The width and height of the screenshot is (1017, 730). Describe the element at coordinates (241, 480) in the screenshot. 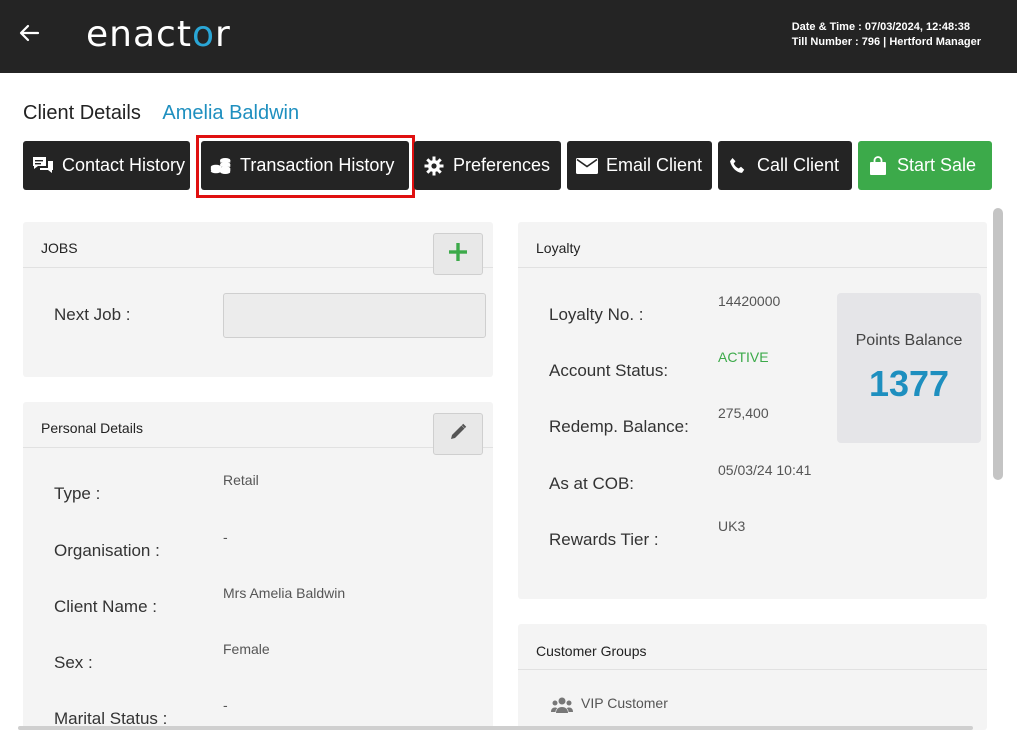

I see `type-value: Retail` at that location.